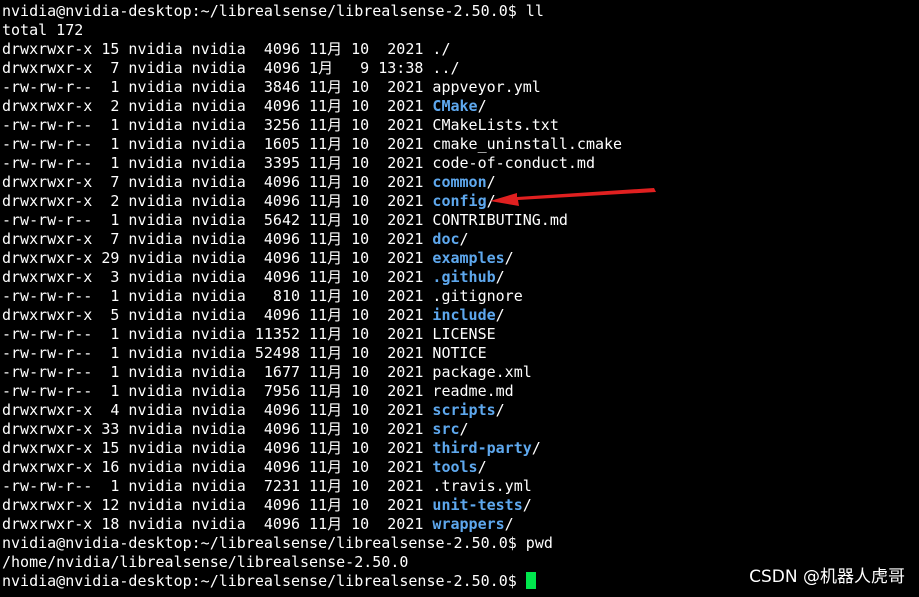  I want to click on directory-name: include, so click(464, 315).